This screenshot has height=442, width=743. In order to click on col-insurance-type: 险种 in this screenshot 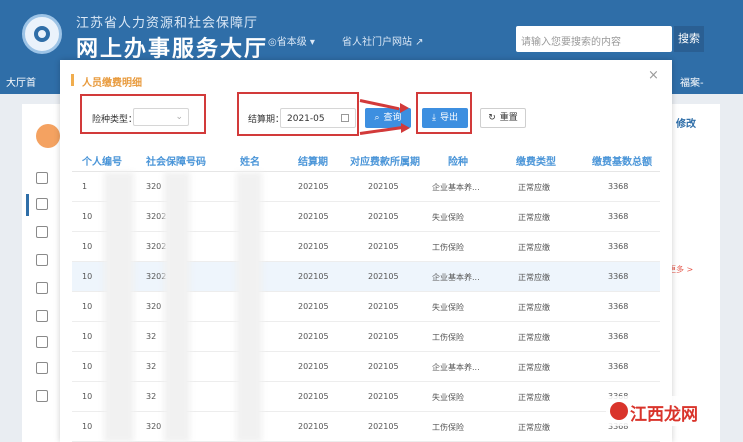, I will do `click(458, 162)`.